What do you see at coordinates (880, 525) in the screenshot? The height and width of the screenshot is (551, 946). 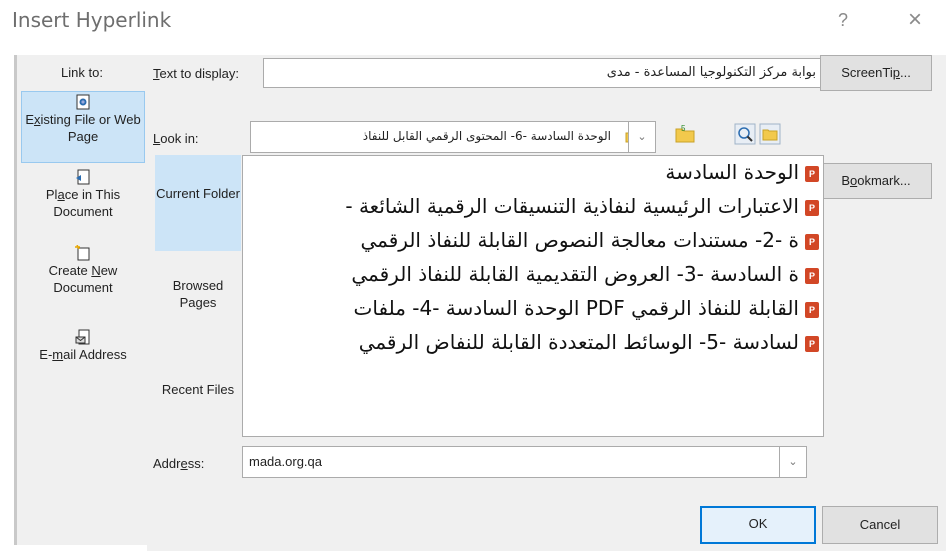 I see `cancel-button: Cancel` at bounding box center [880, 525].